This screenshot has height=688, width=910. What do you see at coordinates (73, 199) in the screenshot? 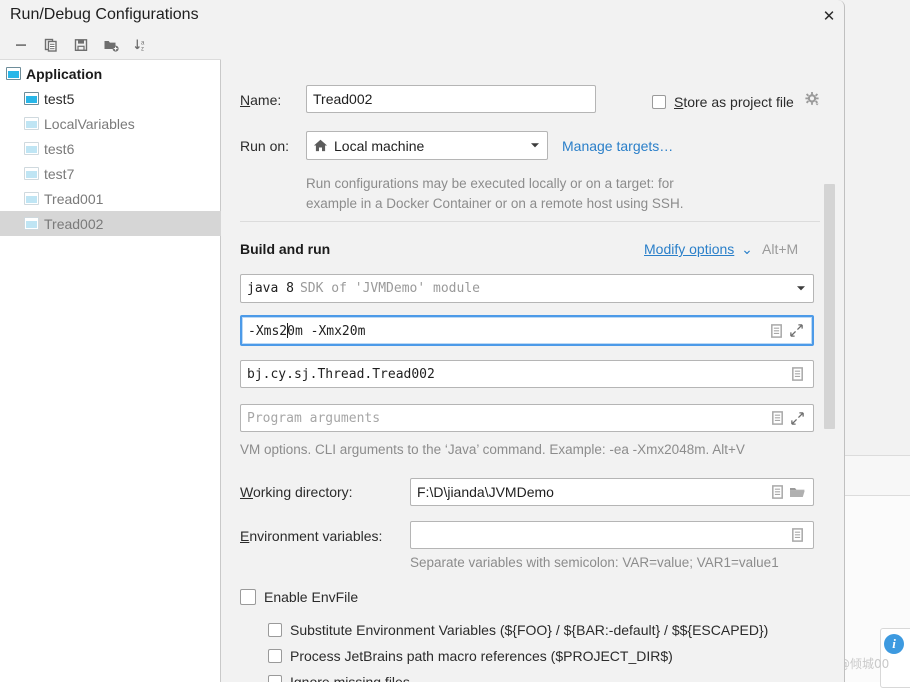
I see `tree-item-label: Tread001` at bounding box center [73, 199].